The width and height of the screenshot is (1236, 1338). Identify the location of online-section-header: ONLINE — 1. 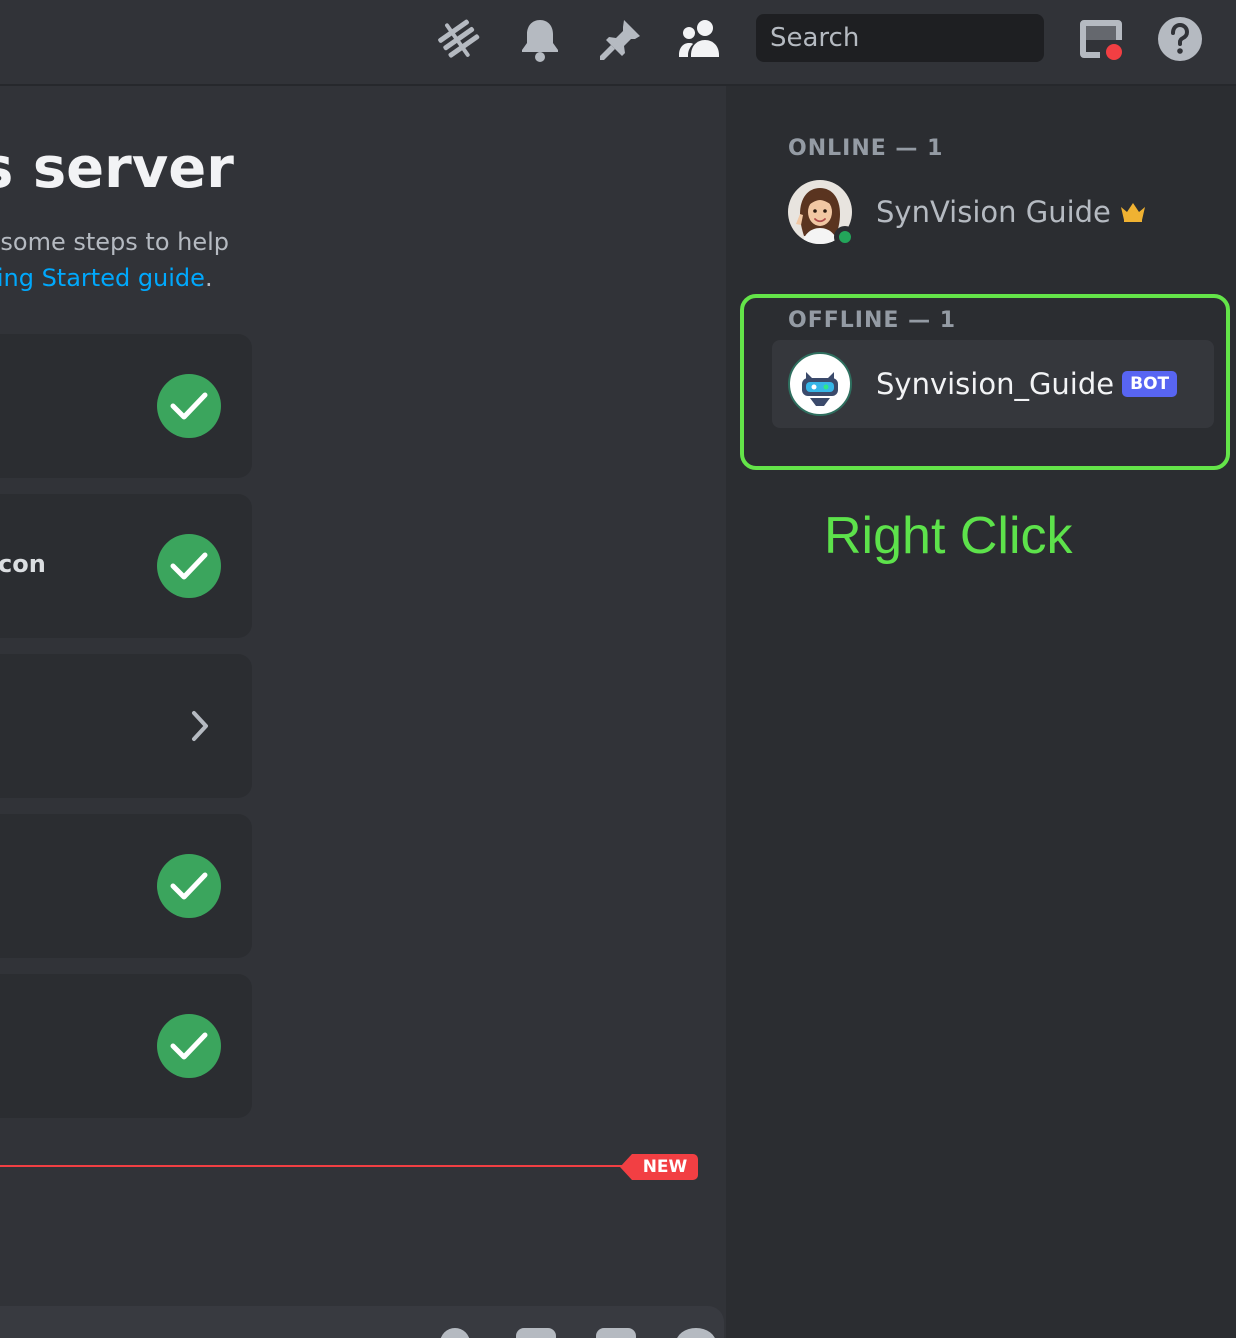
(866, 148).